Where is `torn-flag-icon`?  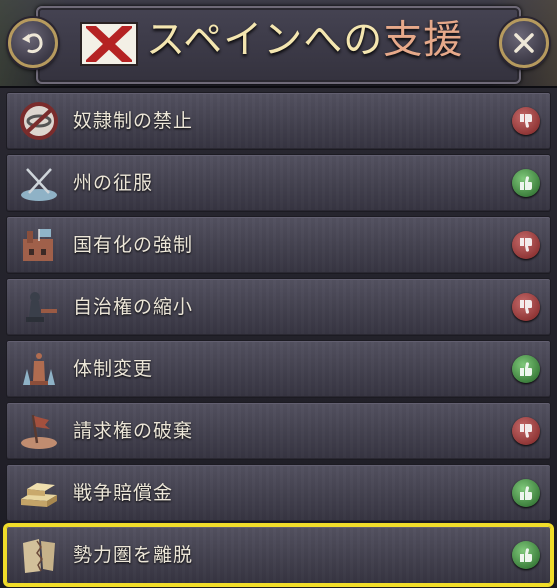 torn-flag-icon is located at coordinates (39, 431).